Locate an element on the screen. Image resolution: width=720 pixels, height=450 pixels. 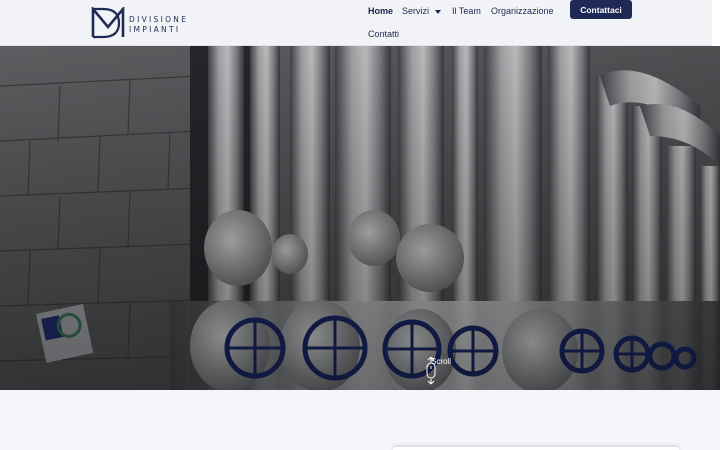
content-section is located at coordinates (360, 420).